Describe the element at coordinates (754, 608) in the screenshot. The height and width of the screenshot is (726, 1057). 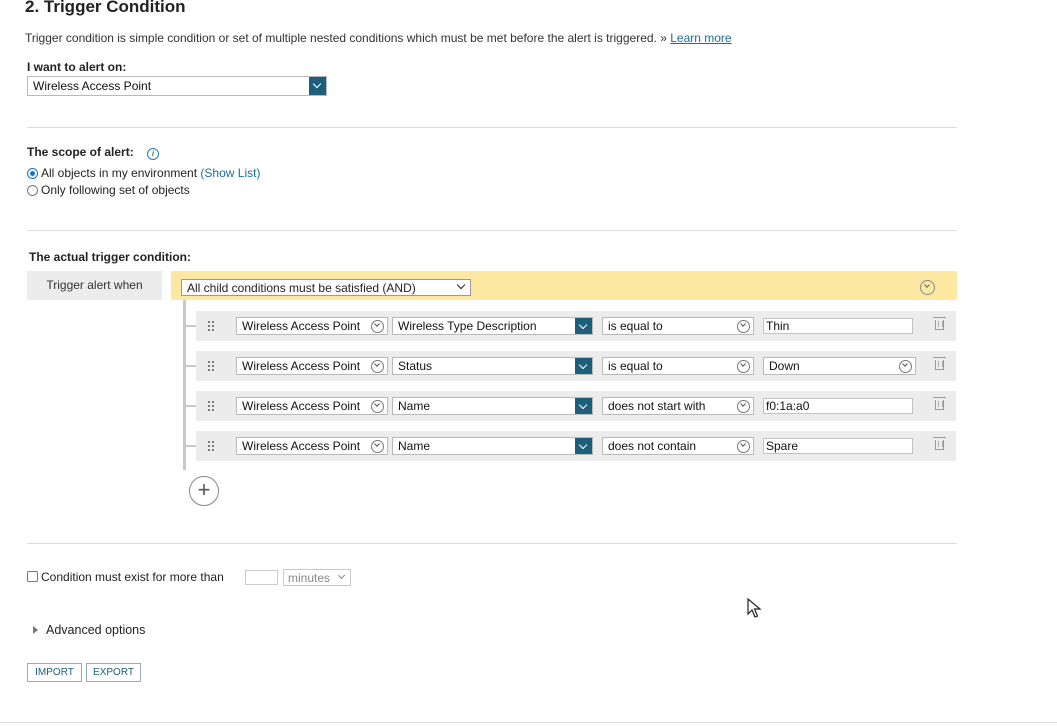
I see `mouse-cursor-icon` at that location.